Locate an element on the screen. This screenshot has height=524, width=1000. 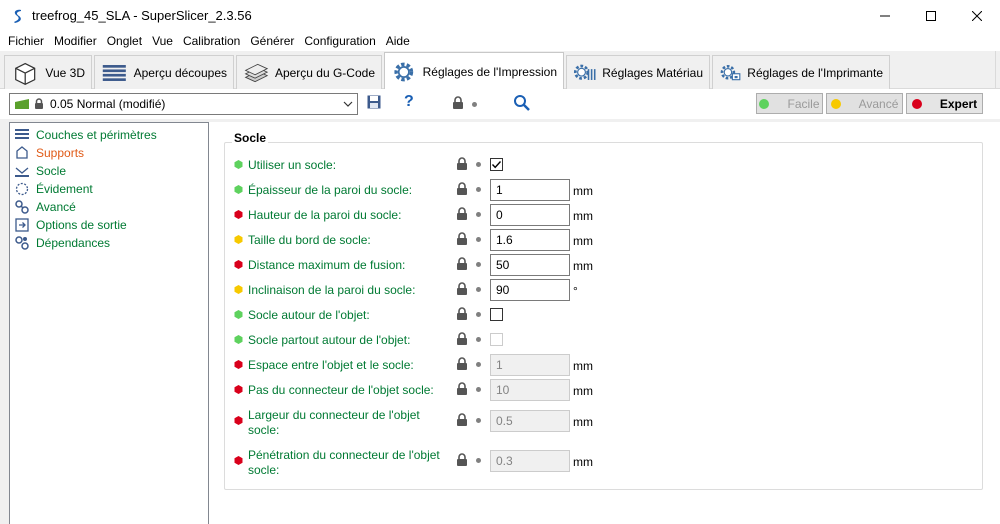
menu-configuration: Configuration is located at coordinates (339, 41).